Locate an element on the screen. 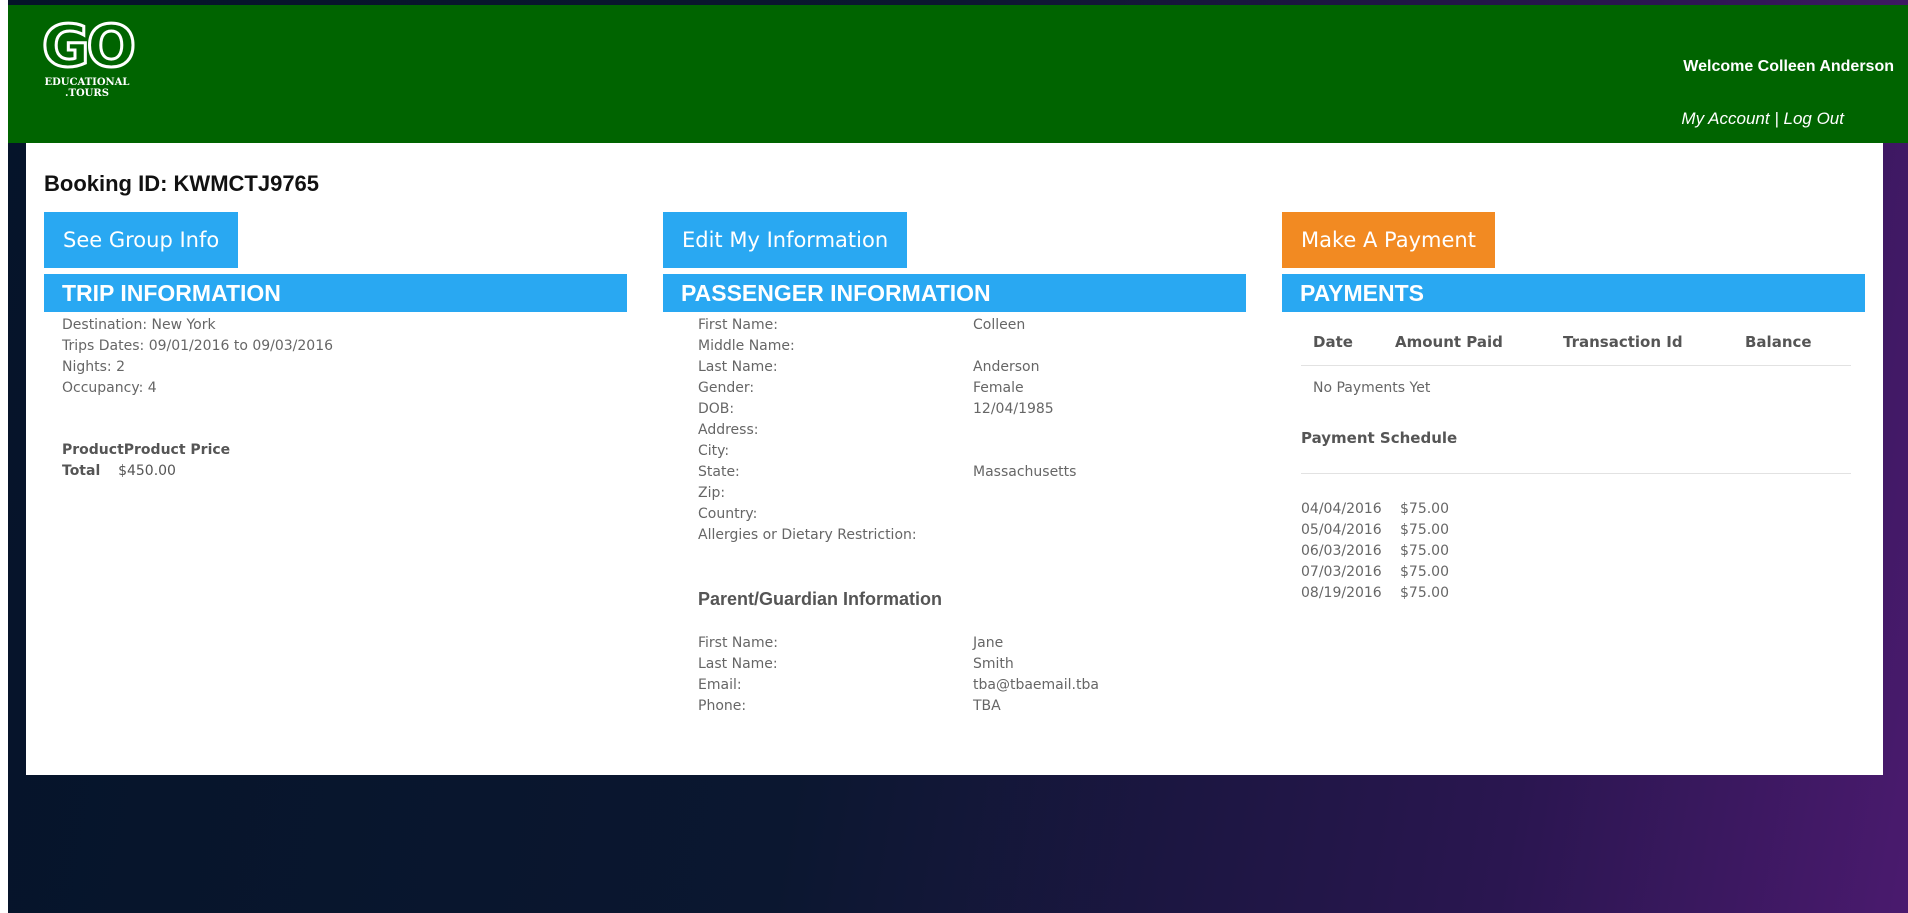 Image resolution: width=1908 pixels, height=913 pixels. trip-occupancy: Occupancy: 4 is located at coordinates (109, 388).